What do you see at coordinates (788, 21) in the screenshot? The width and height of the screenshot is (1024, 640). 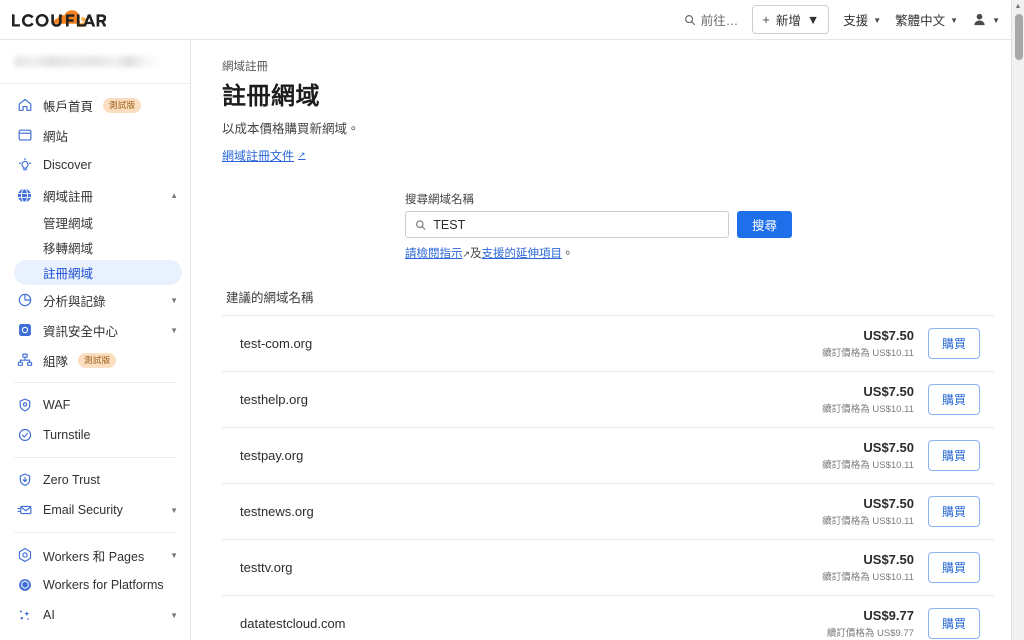 I see `add-button-label: 新增` at bounding box center [788, 21].